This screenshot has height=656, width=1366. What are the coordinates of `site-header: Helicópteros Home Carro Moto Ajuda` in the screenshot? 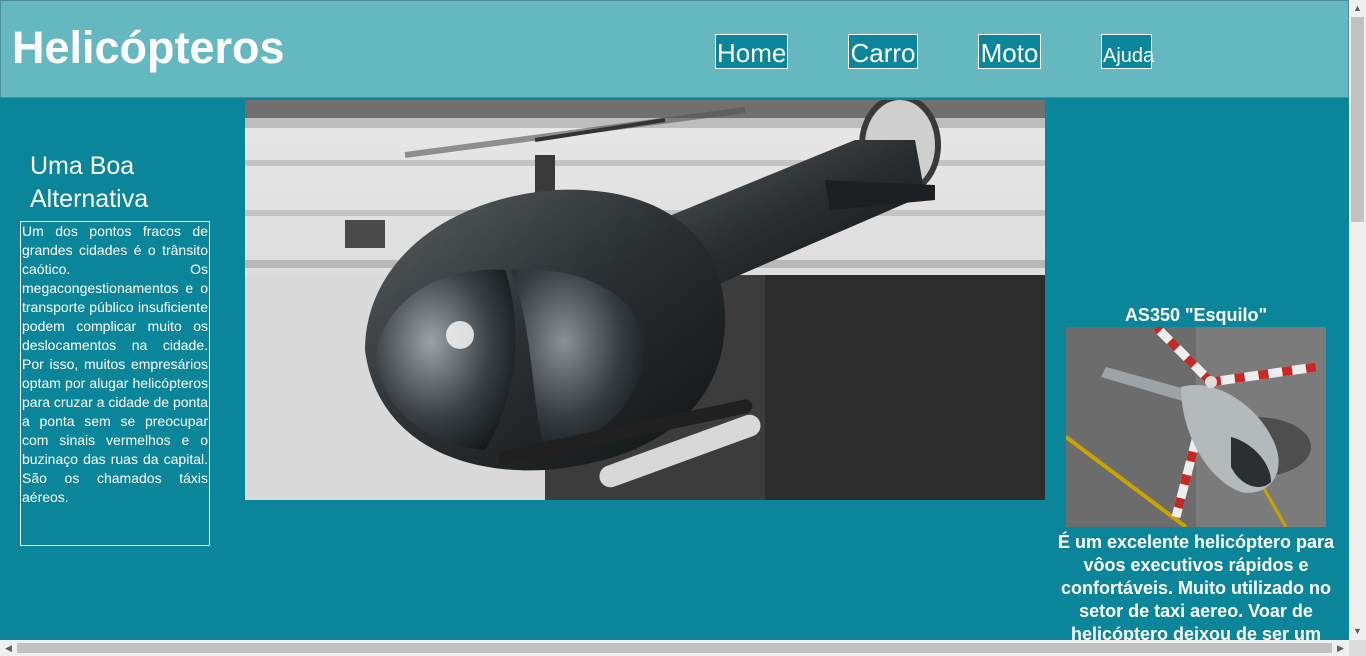 It's located at (674, 49).